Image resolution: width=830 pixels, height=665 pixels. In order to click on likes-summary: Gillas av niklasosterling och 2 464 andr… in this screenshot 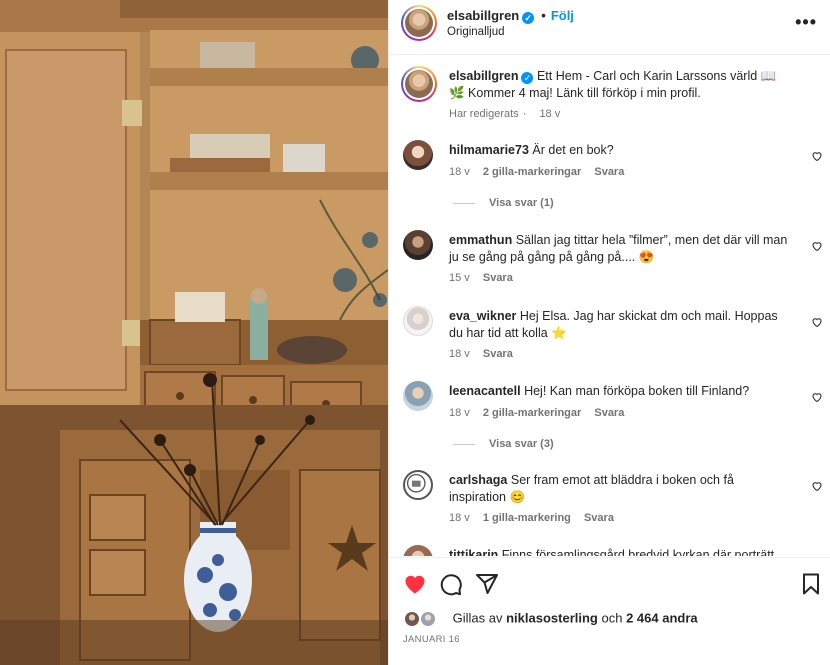, I will do `click(550, 619)`.